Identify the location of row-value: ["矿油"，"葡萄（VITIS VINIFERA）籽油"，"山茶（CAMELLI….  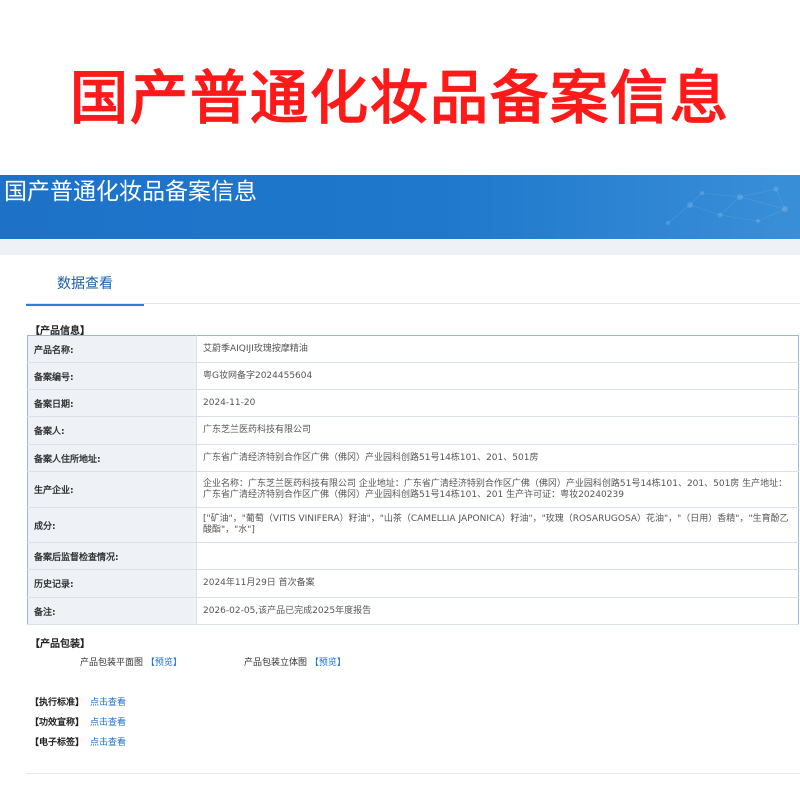
(497, 525).